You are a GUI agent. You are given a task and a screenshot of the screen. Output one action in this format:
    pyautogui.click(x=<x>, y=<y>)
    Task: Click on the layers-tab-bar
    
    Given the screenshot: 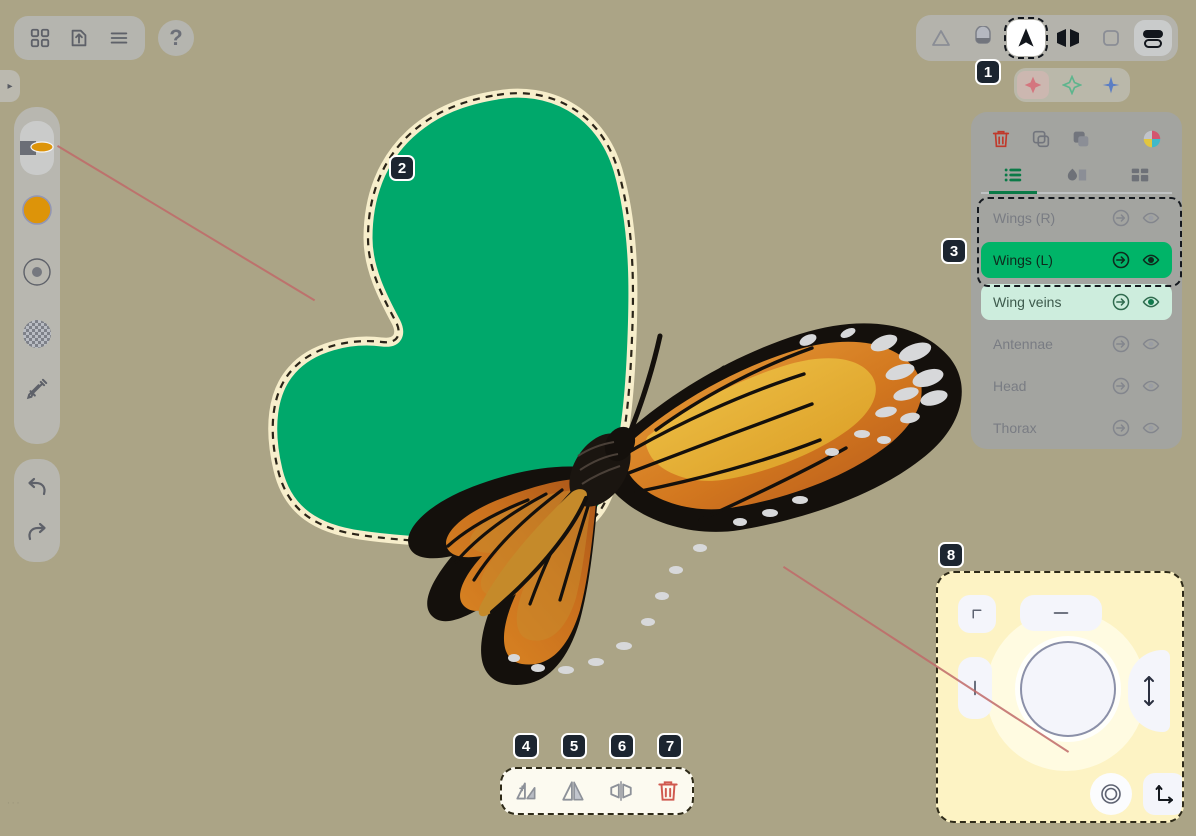 What is the action you would take?
    pyautogui.click(x=1076, y=175)
    